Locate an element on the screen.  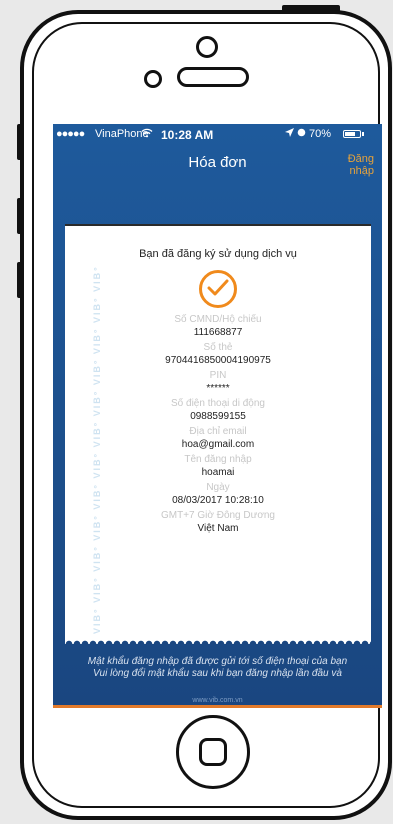
field-email: Địa chỉ email hoa@gmail.com is located at coordinates (218, 438).